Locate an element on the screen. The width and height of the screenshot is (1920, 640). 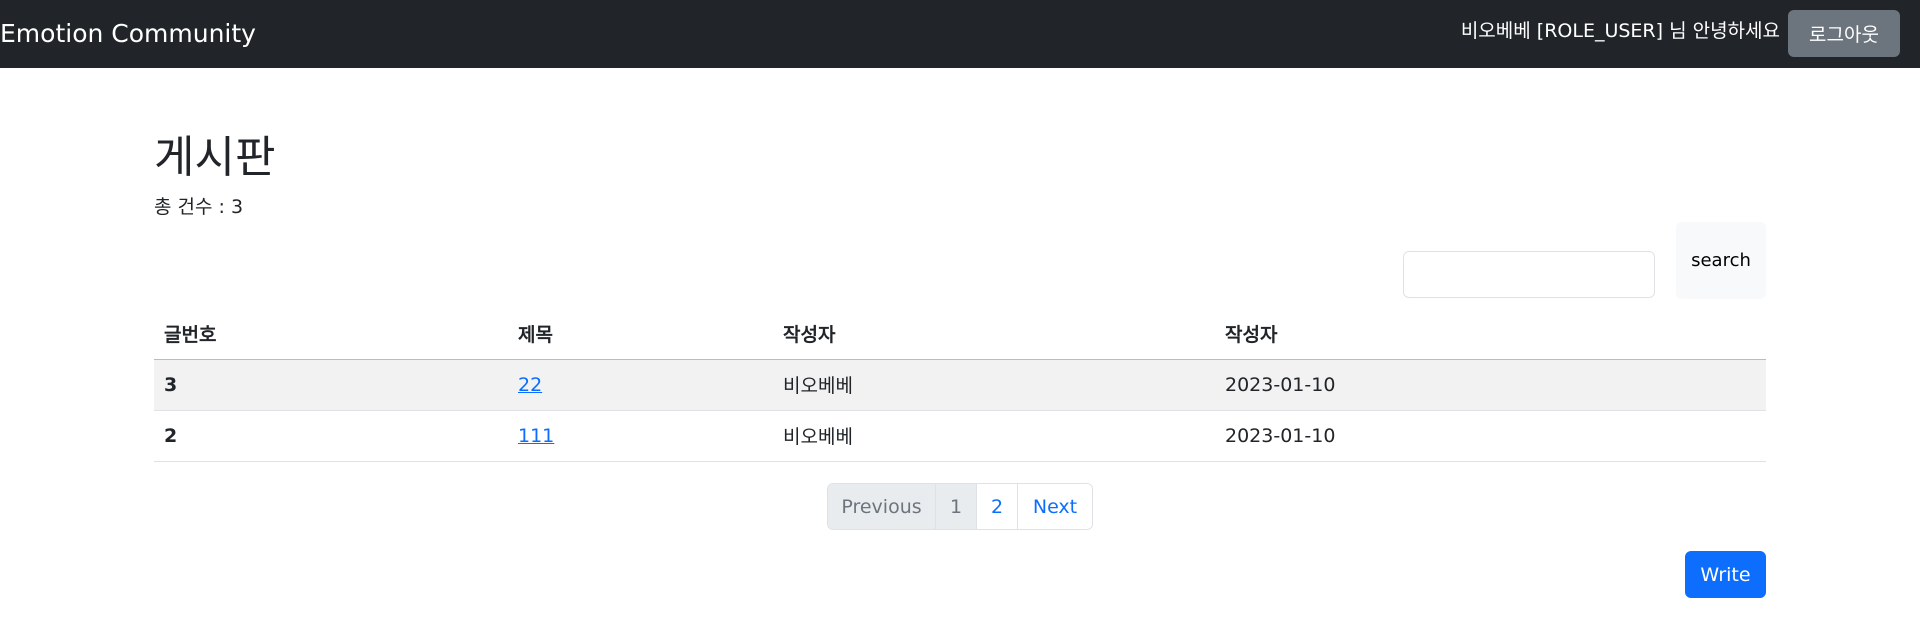
user-greeting: 비오베베 [ROLE_USER] 님 안녕하세요 is located at coordinates (1620, 31).